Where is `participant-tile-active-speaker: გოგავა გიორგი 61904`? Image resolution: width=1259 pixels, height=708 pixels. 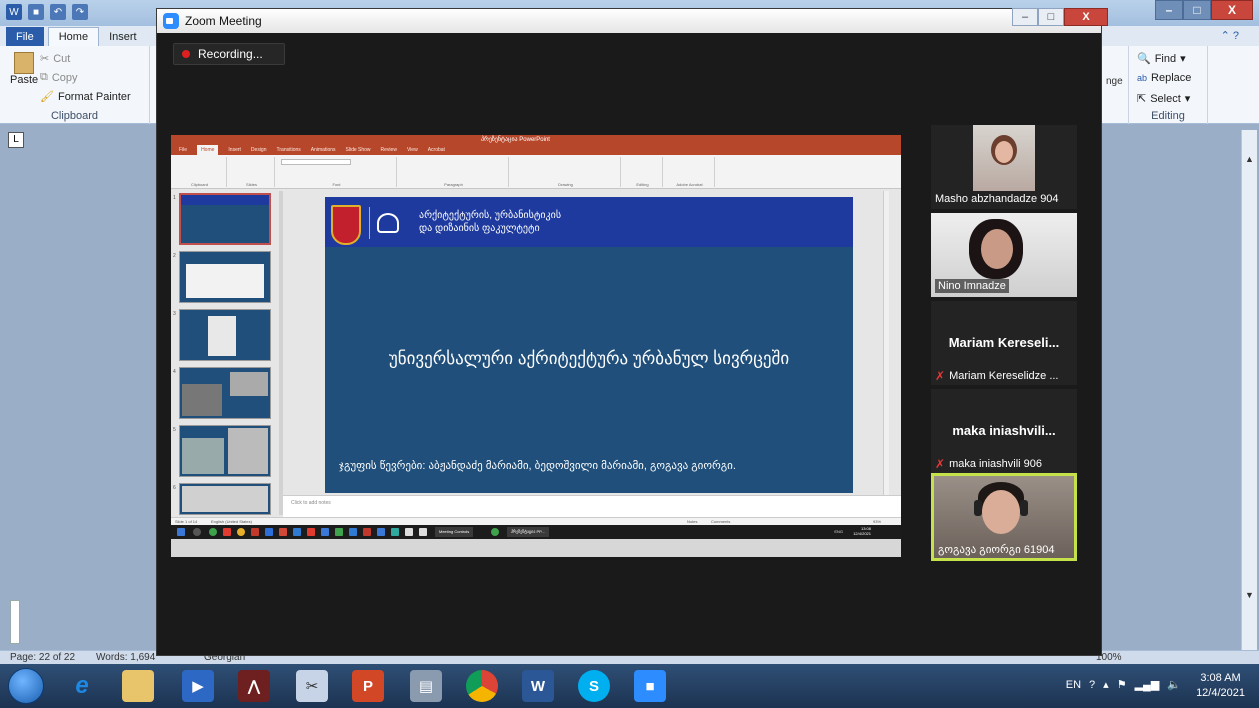 participant-tile-active-speaker: გოგავა გიორგი 61904 is located at coordinates (1004, 517).